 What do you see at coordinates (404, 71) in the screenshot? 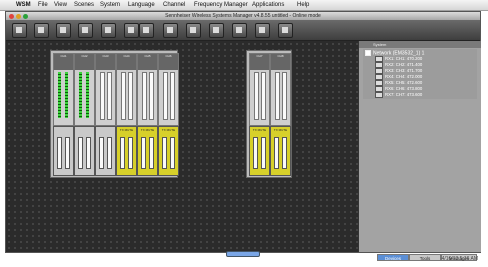
I see `tree-item-label: RX3: CH3: 471.700` at bounding box center [404, 71].